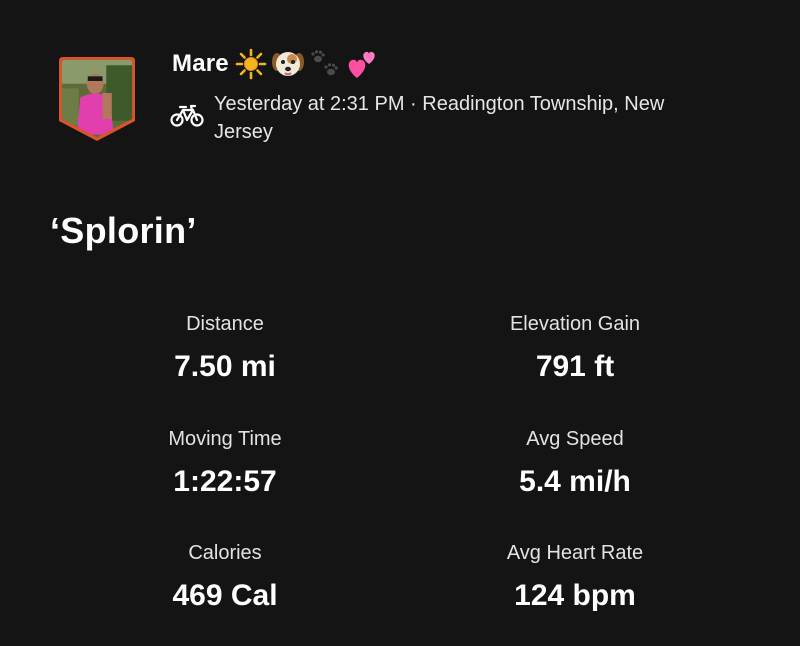  I want to click on athlete-name-row: Mare, so click(275, 64).